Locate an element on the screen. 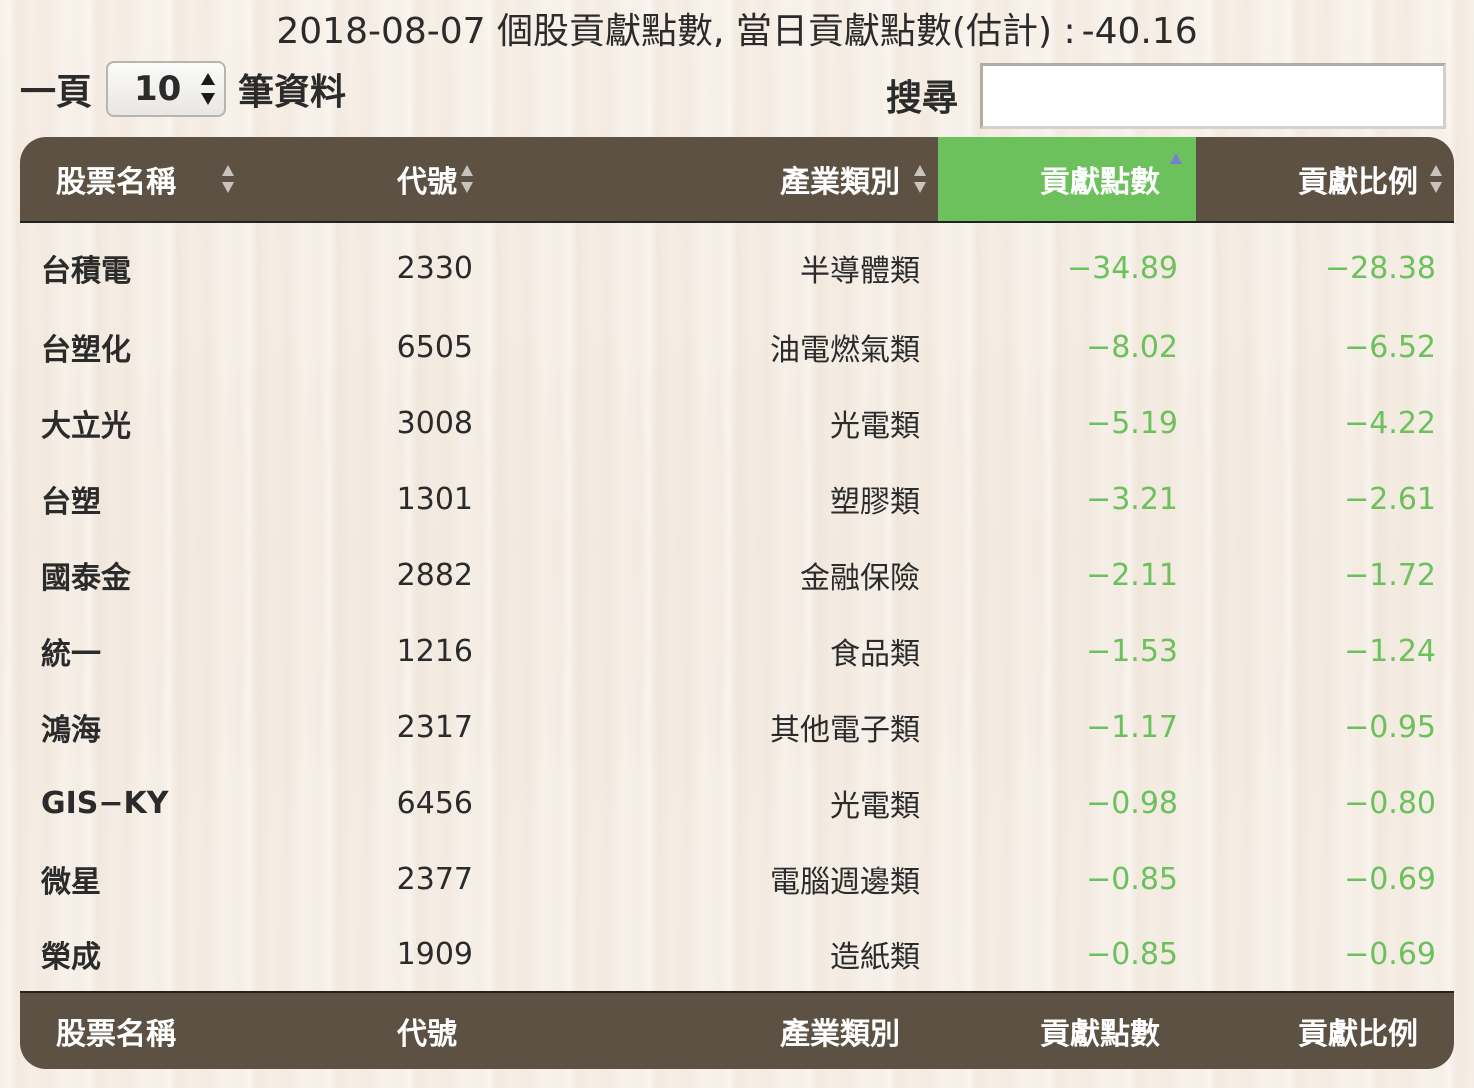  page-length-value: 10 is located at coordinates (158, 89).